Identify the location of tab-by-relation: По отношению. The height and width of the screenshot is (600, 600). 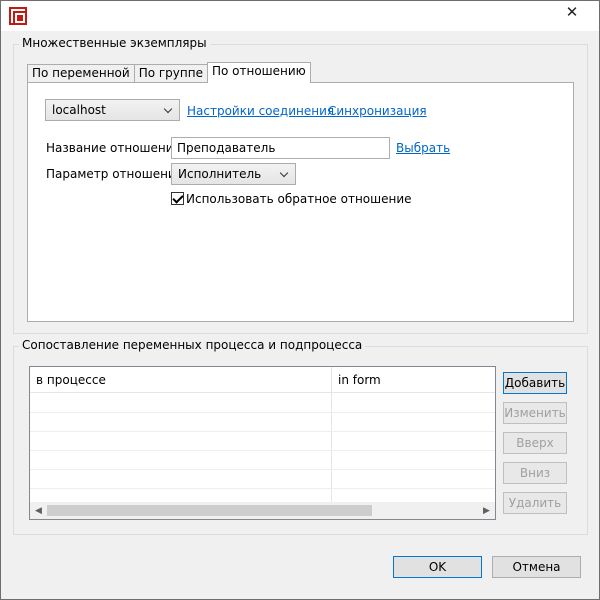
(258, 72).